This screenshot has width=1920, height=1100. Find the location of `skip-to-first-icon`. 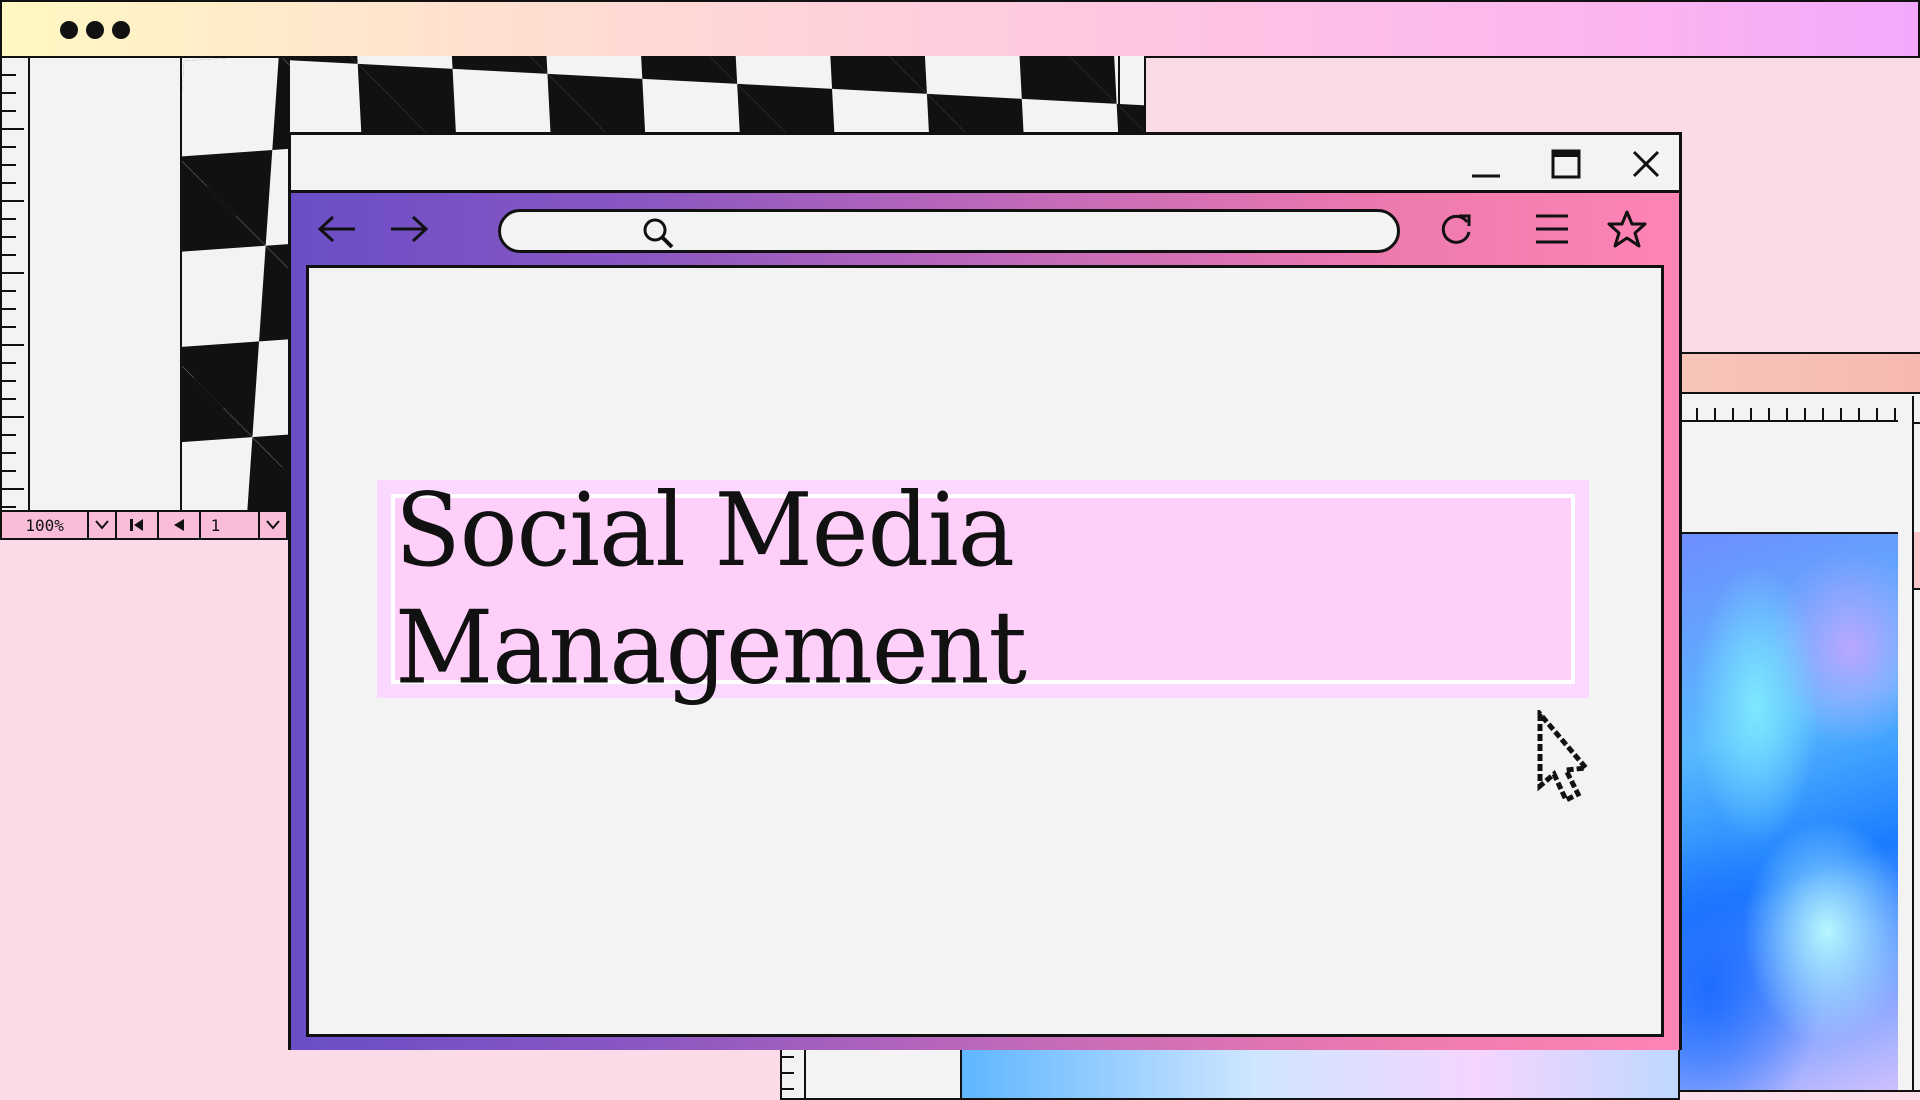

skip-to-first-icon is located at coordinates (136, 525).